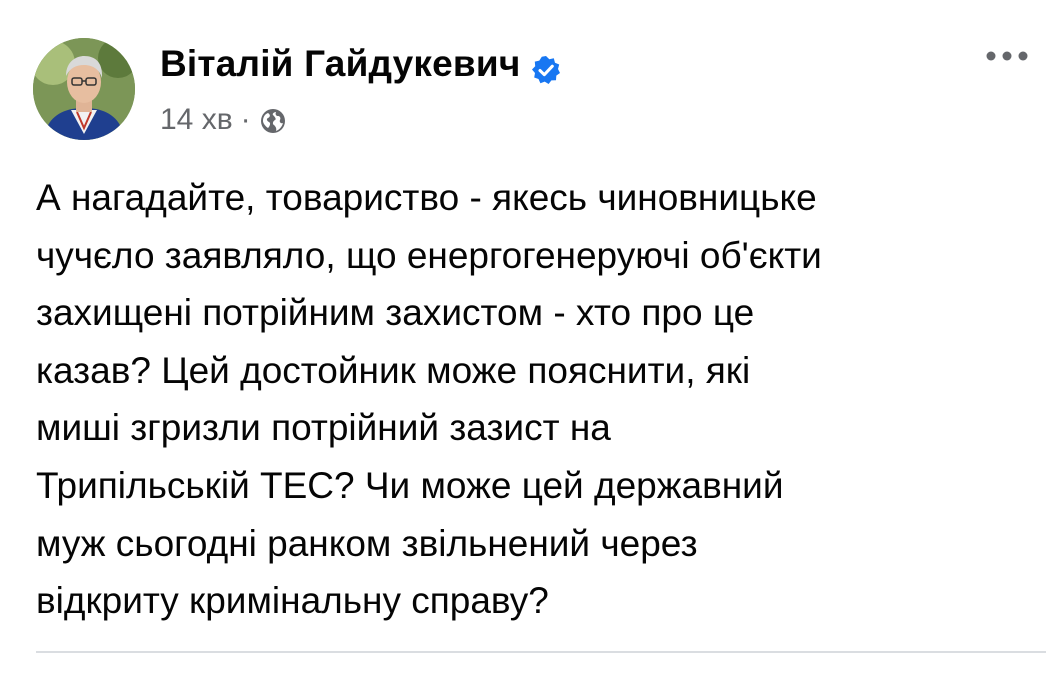 The image size is (1063, 679). What do you see at coordinates (1007, 56) in the screenshot?
I see `more-options-icon` at bounding box center [1007, 56].